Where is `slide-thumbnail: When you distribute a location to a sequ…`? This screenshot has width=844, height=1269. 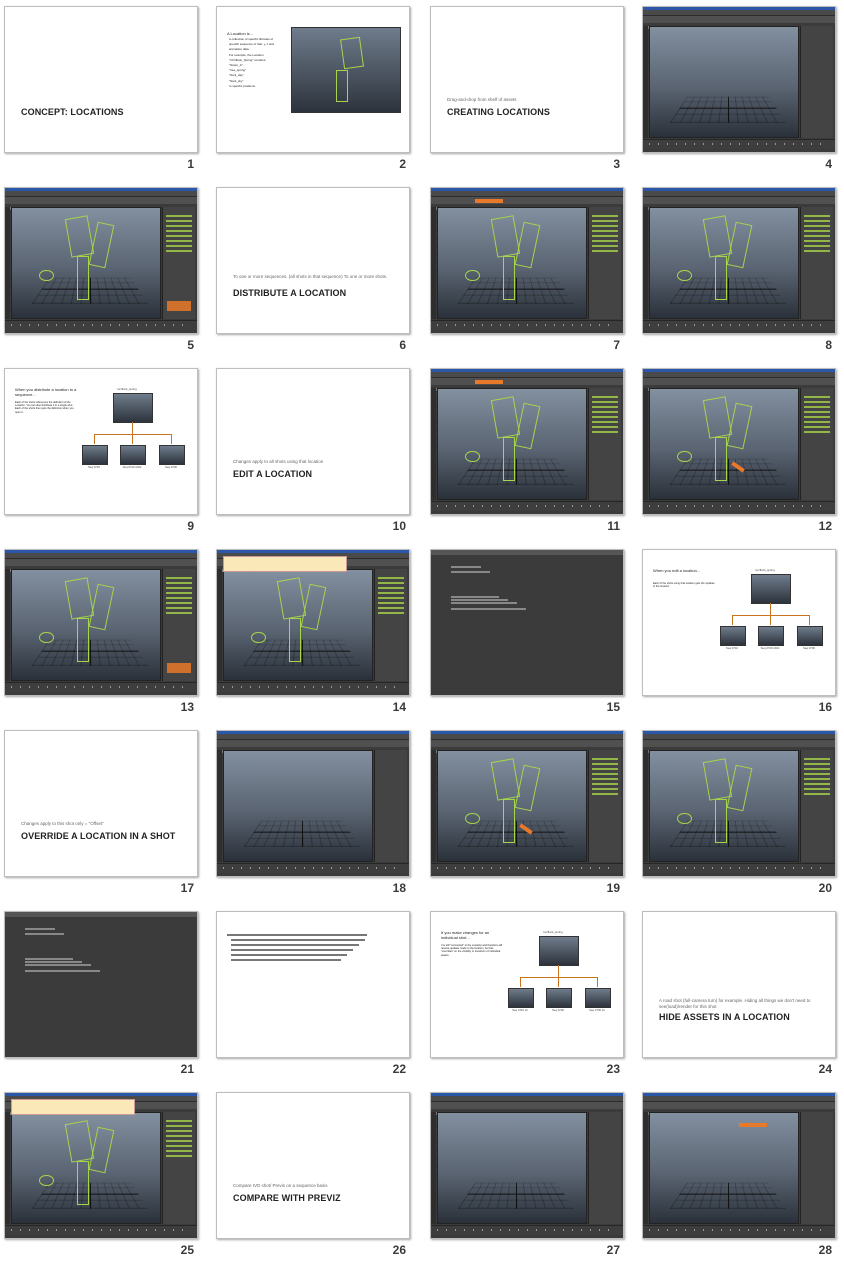 slide-thumbnail: When you distribute a location to a sequ… is located at coordinates (101, 441).